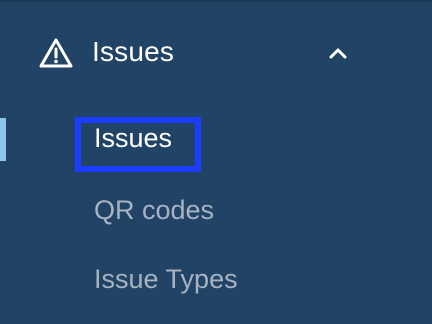 The image size is (432, 324). What do you see at coordinates (3, 139) in the screenshot?
I see `active-item-indicator` at bounding box center [3, 139].